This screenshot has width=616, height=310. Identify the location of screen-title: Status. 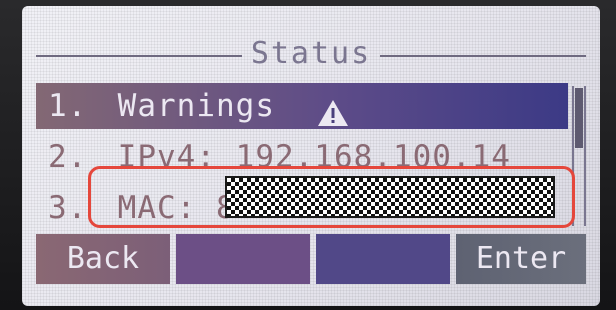
(311, 53).